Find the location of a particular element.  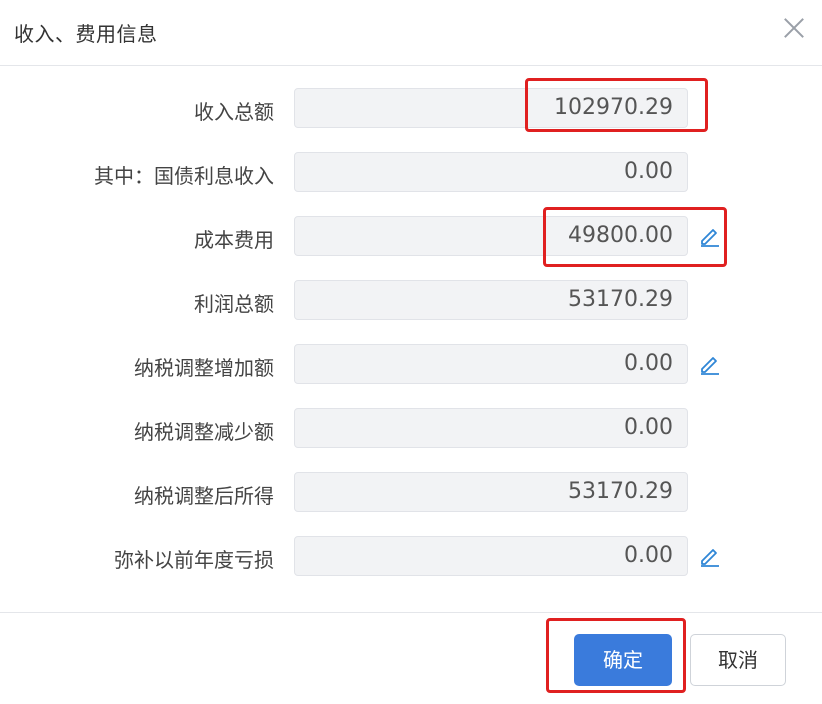

footer-divider is located at coordinates (411, 612).